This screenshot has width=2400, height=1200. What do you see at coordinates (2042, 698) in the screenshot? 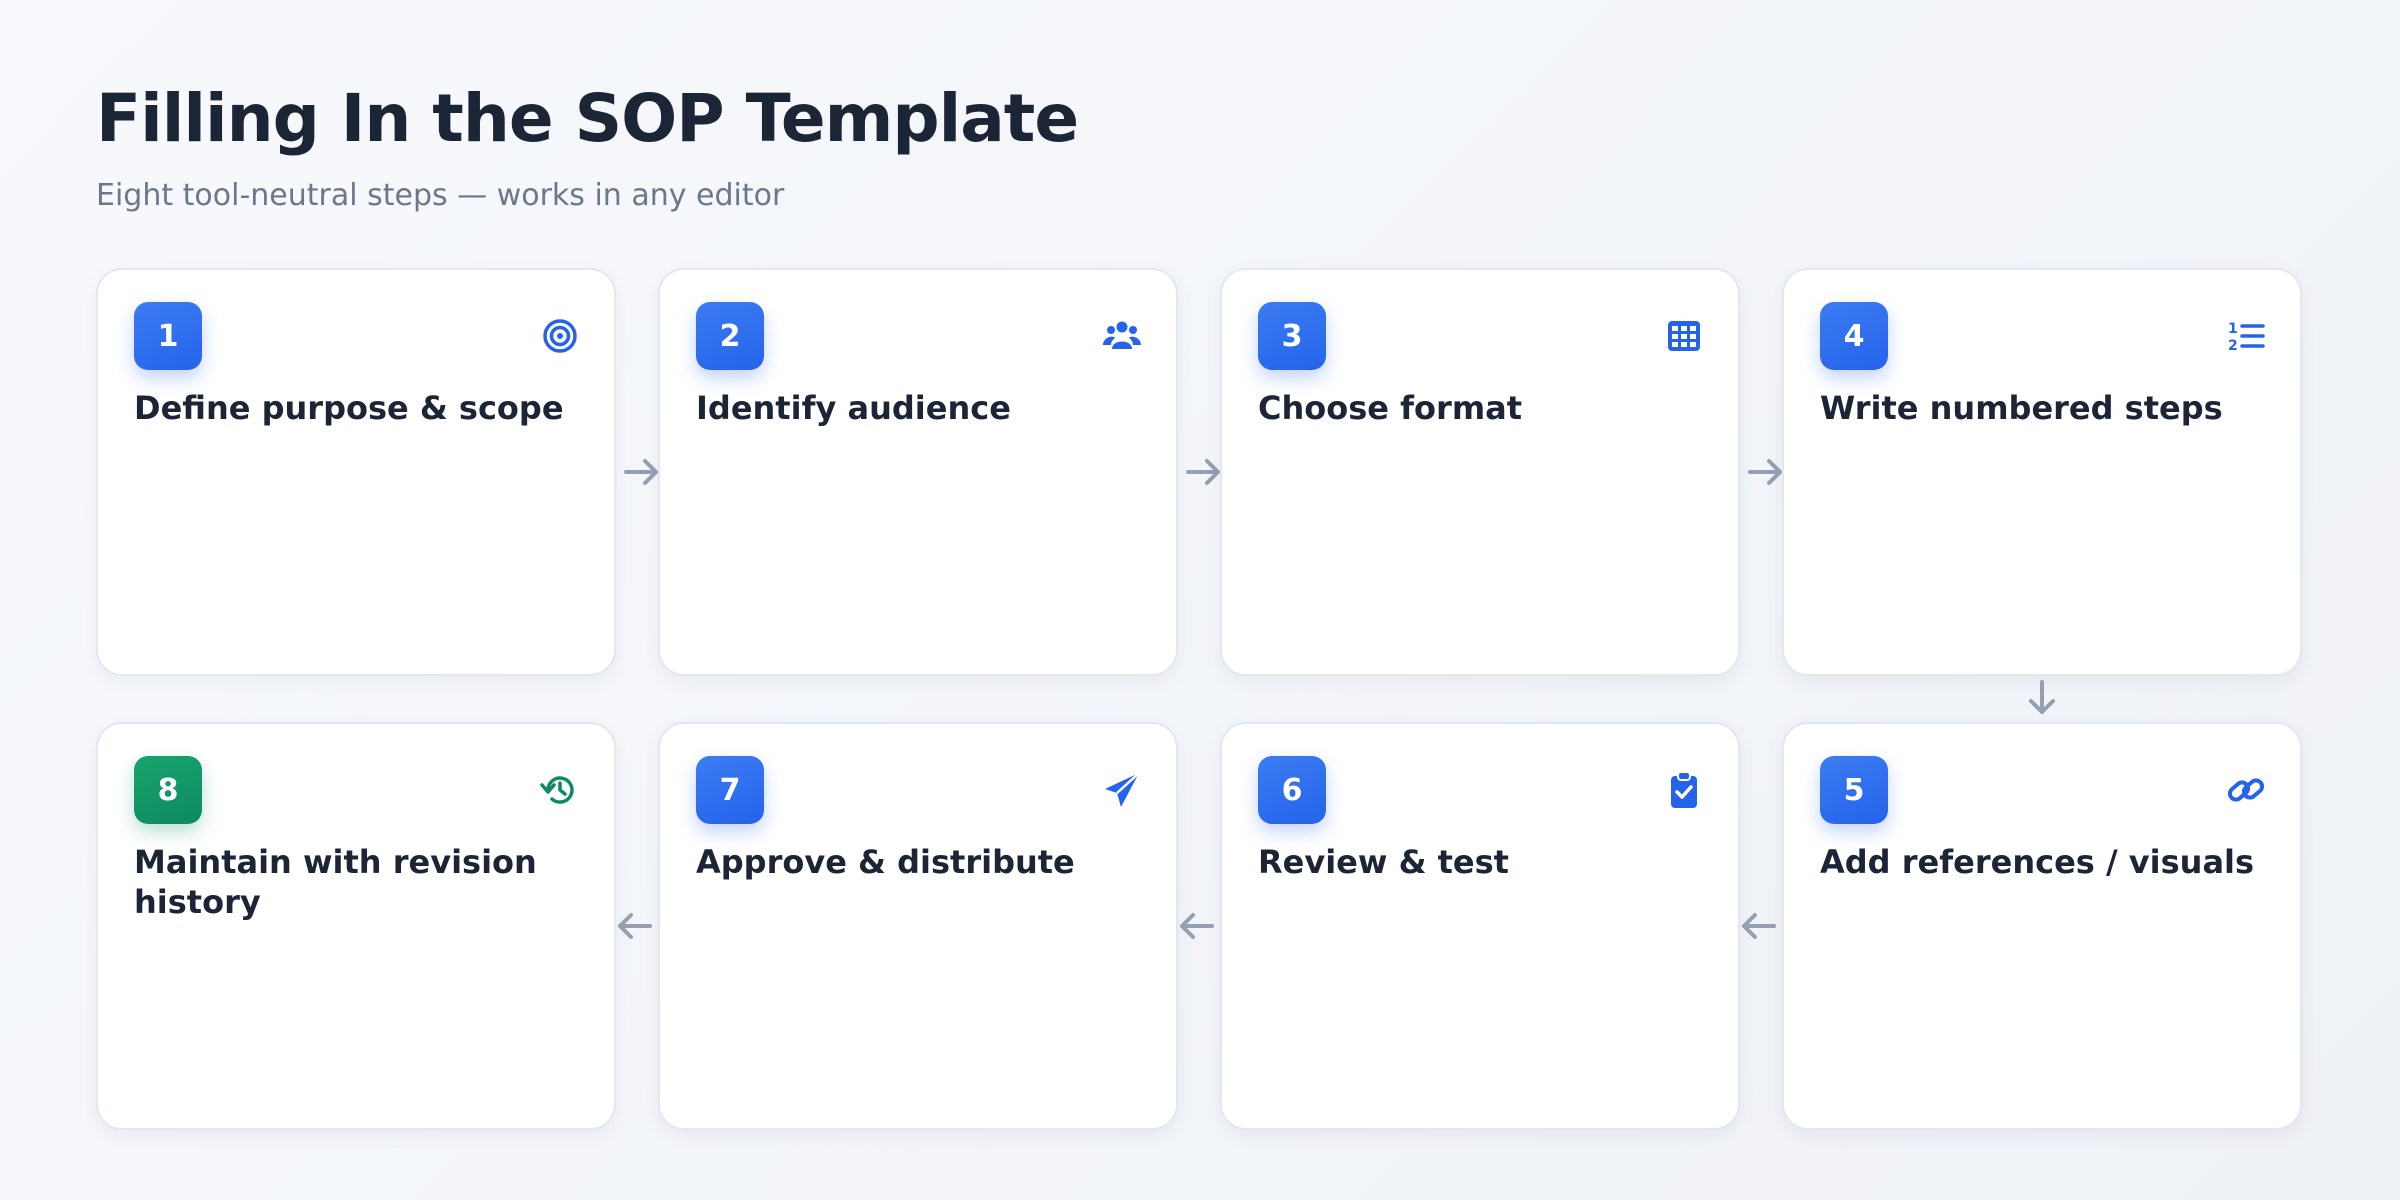
I see `arrow-down-icon` at bounding box center [2042, 698].